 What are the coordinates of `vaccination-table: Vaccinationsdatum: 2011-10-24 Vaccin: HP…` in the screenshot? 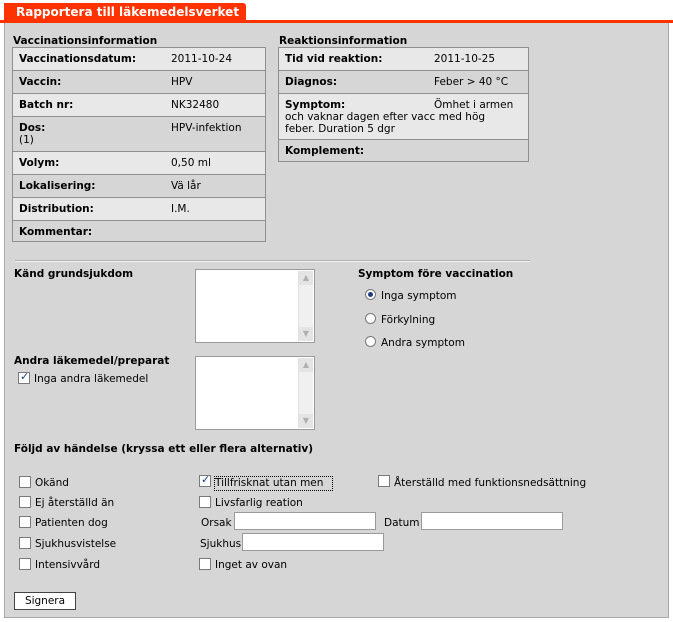 It's located at (139, 144).